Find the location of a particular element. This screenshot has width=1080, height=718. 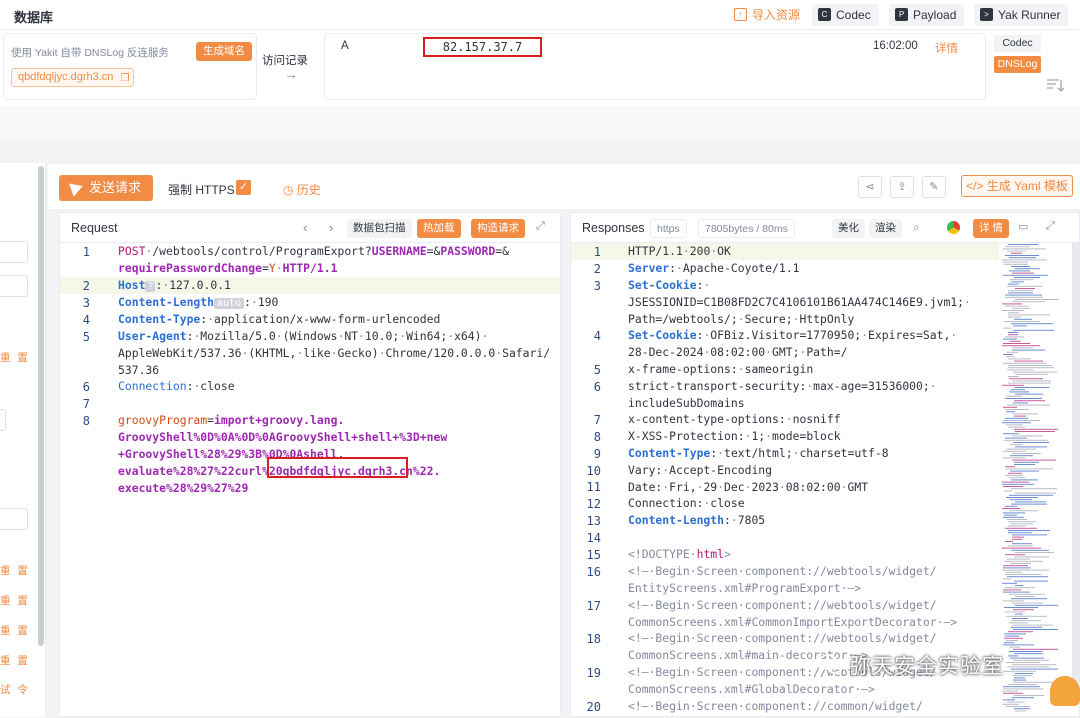

construct-request-button: 构造请求 is located at coordinates (498, 228).